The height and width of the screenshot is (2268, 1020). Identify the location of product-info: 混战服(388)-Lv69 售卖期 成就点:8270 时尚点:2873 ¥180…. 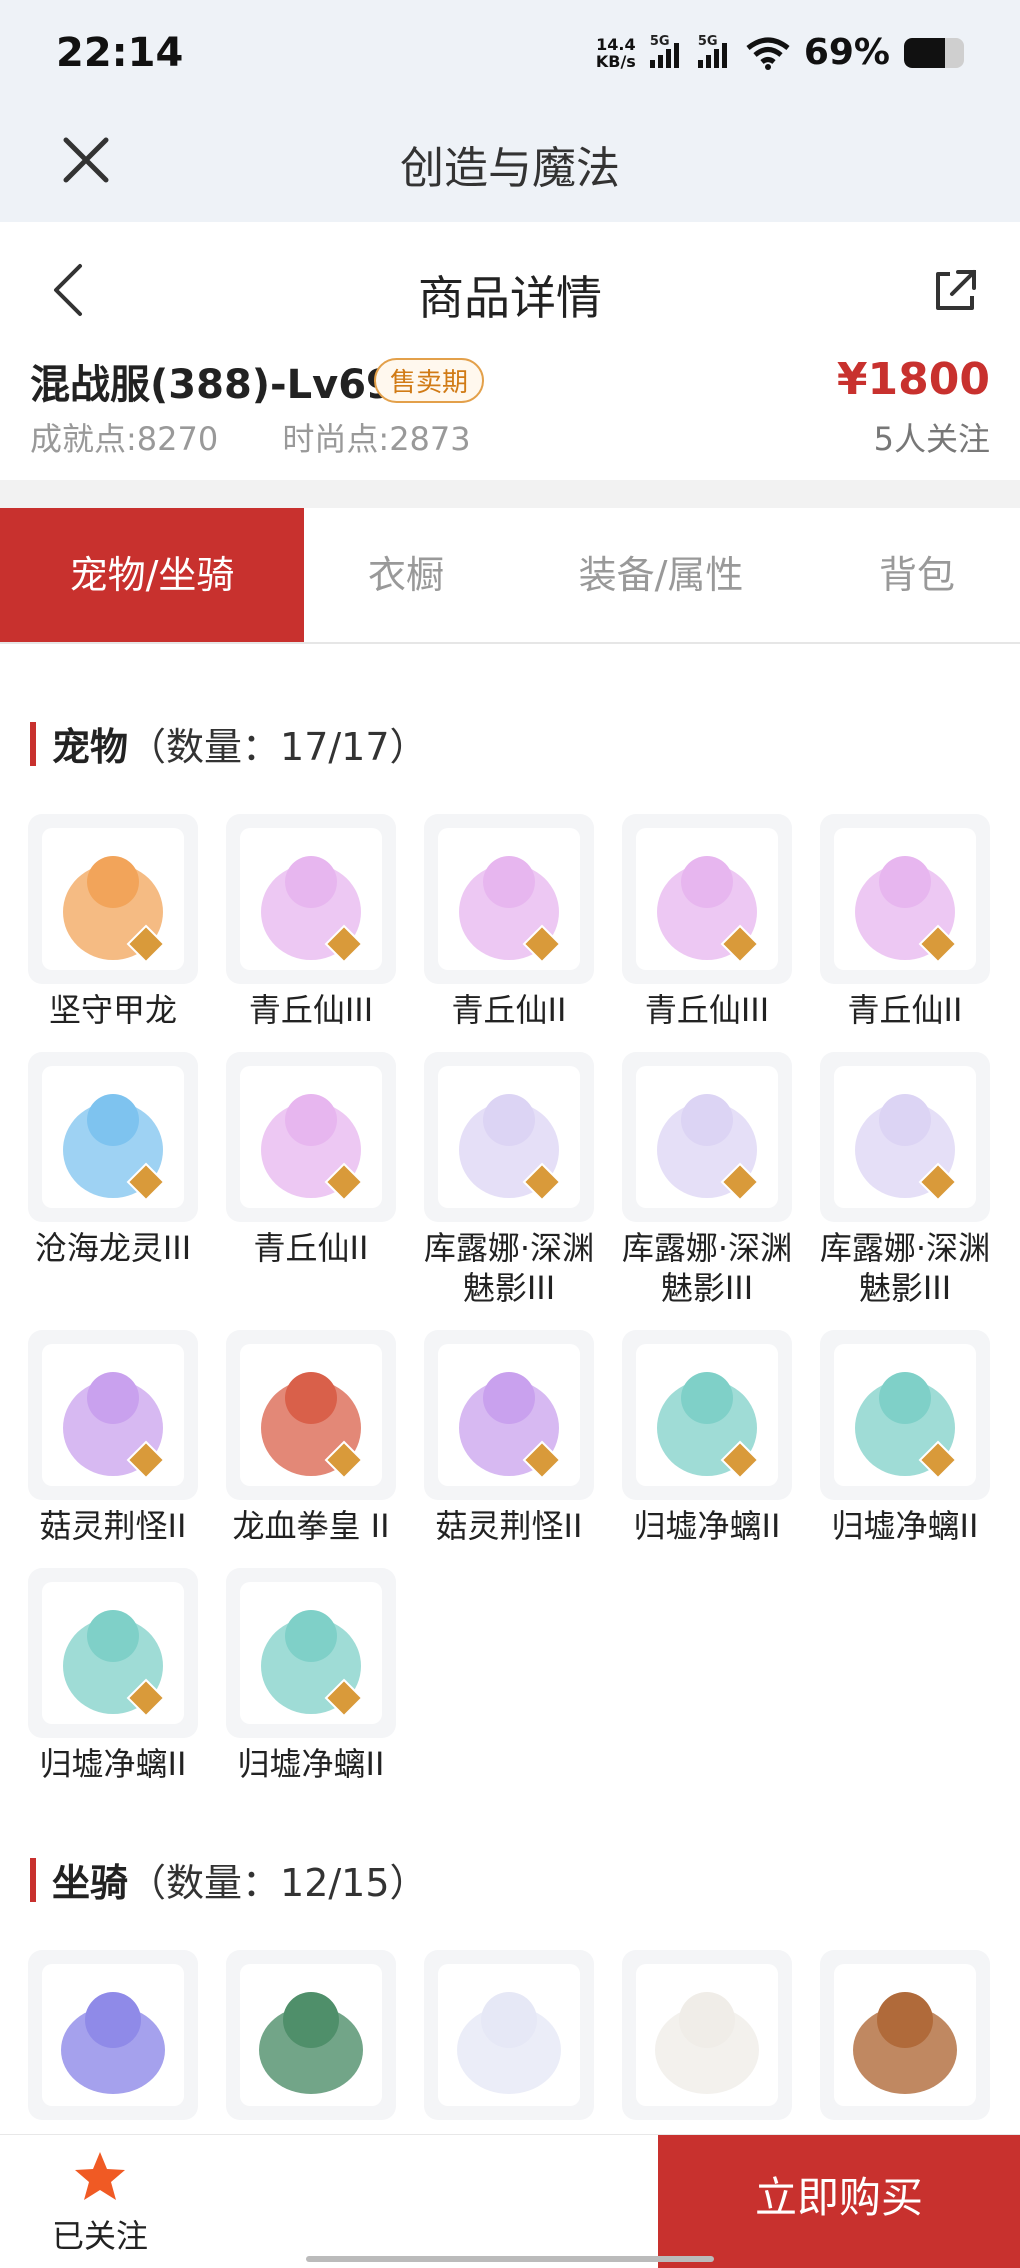
(510, 416).